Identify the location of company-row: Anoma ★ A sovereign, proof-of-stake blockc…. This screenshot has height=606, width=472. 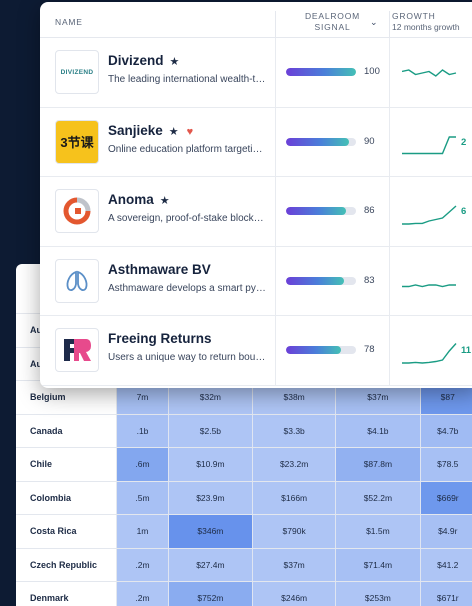
(256, 212).